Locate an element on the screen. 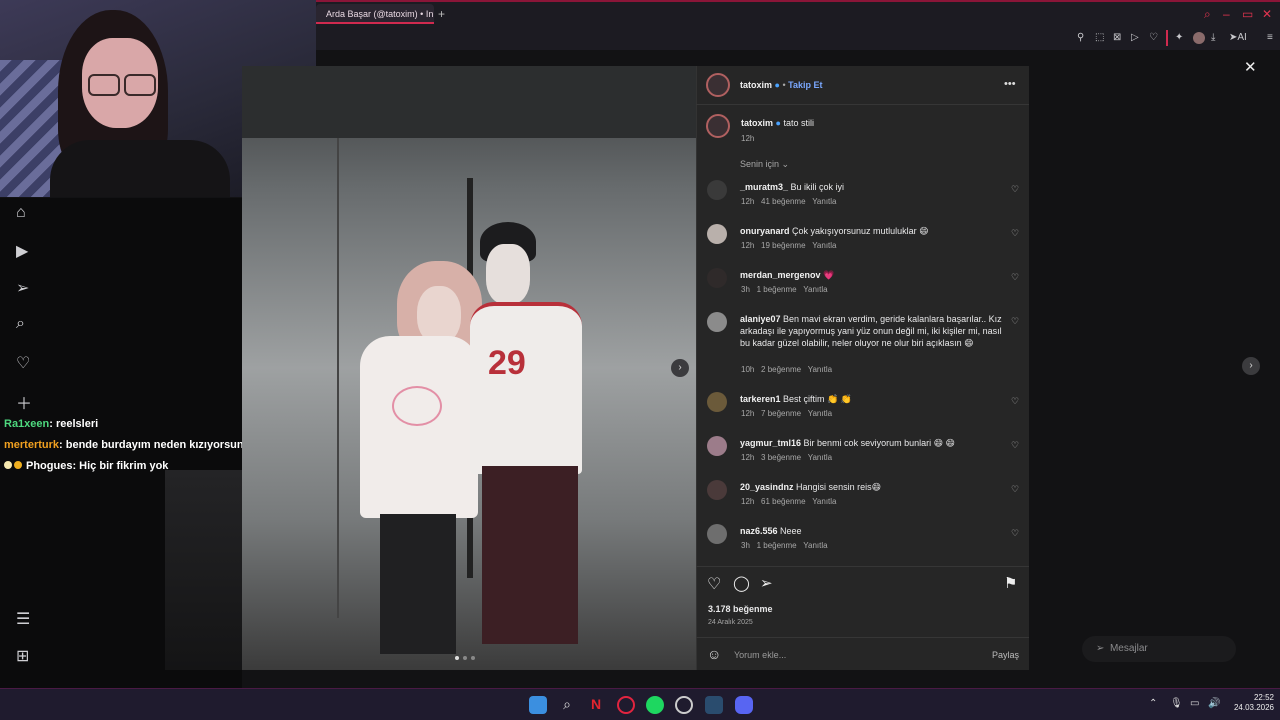 This screenshot has height=720, width=1280. gear-app-icon is located at coordinates (684, 705).